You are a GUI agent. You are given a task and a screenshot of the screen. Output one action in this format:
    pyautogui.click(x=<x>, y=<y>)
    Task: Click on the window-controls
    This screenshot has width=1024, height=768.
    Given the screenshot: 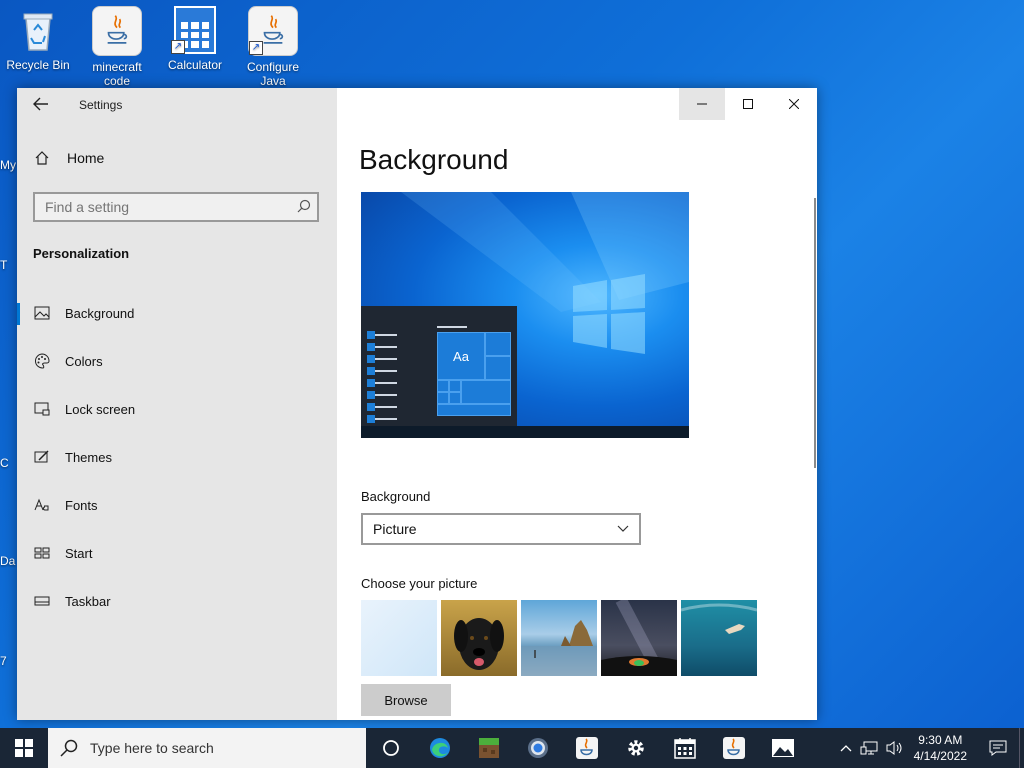 What is the action you would take?
    pyautogui.click(x=748, y=104)
    